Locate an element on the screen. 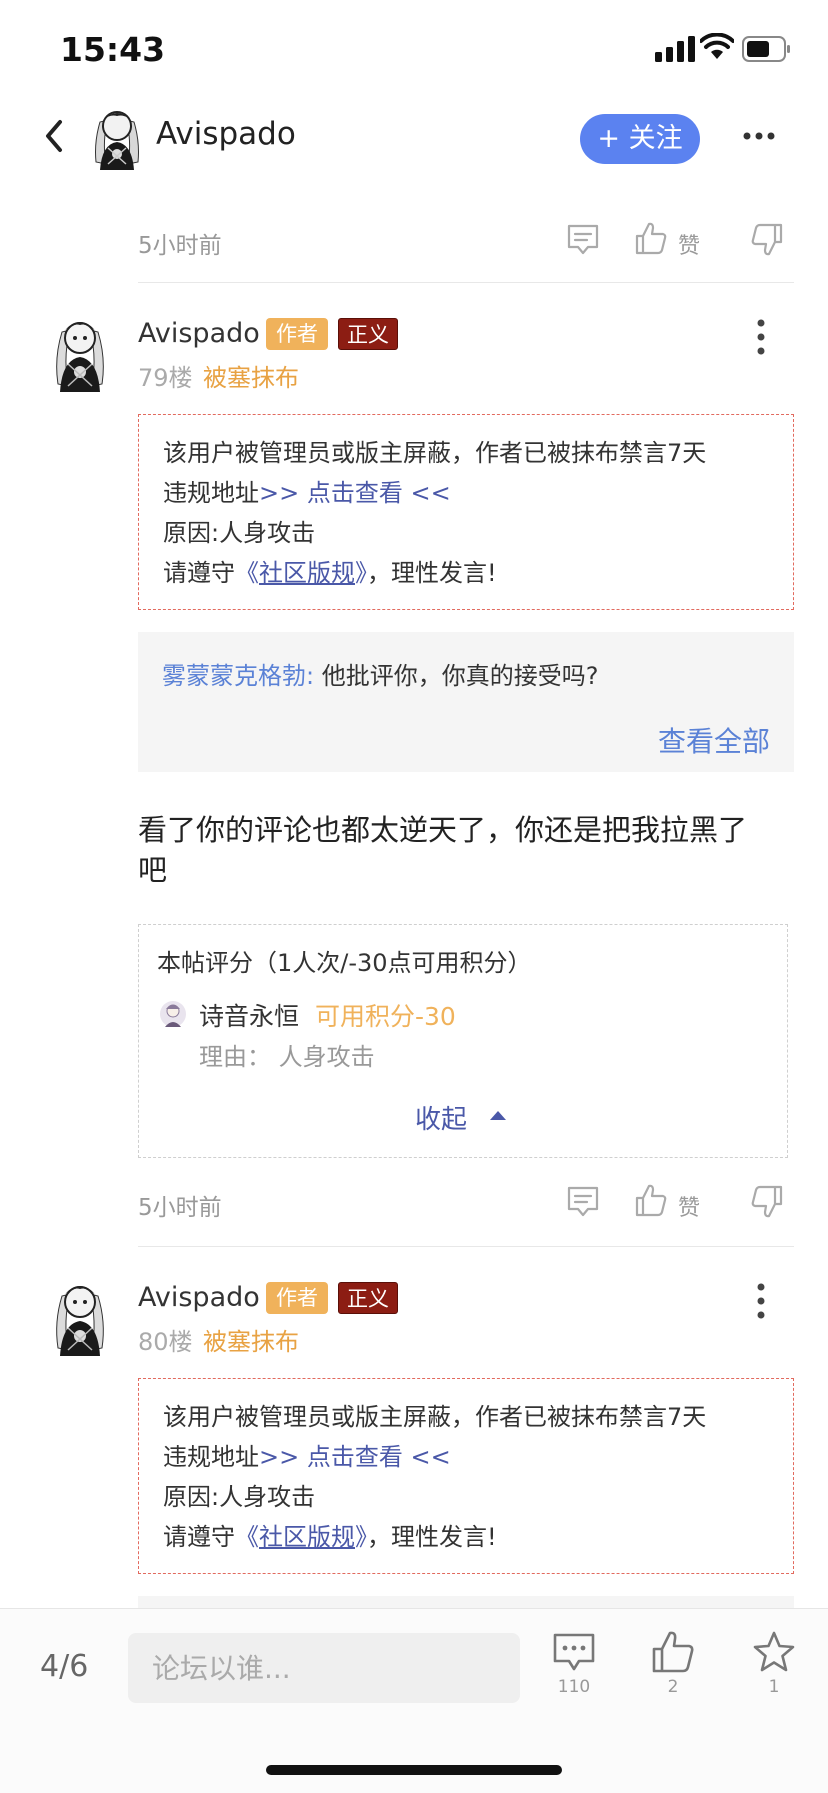  header-username: Avispado is located at coordinates (226, 134).